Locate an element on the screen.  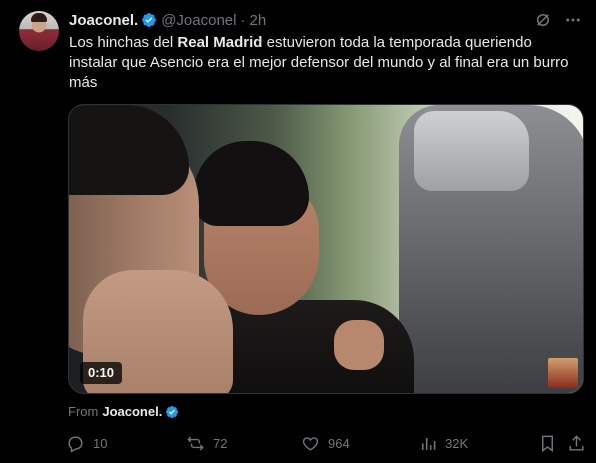
from-name: Joaconel. is located at coordinates (132, 411).